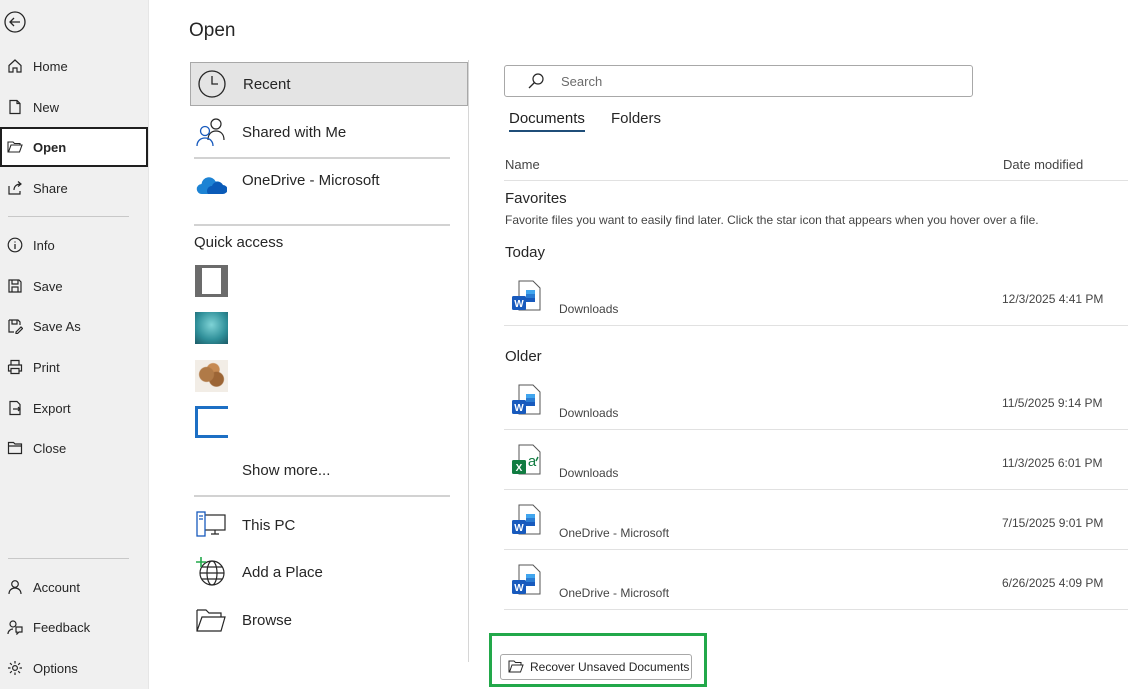 The width and height of the screenshot is (1128, 689). I want to click on location-this-pc: This PC, so click(329, 525).